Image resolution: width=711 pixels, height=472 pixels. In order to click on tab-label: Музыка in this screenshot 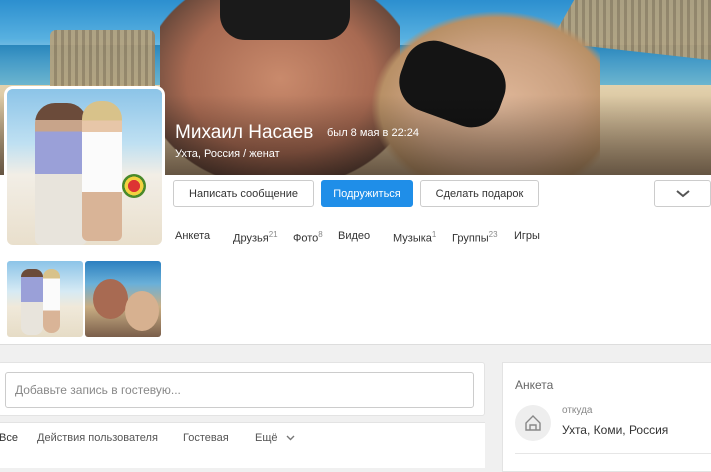, I will do `click(412, 238)`.